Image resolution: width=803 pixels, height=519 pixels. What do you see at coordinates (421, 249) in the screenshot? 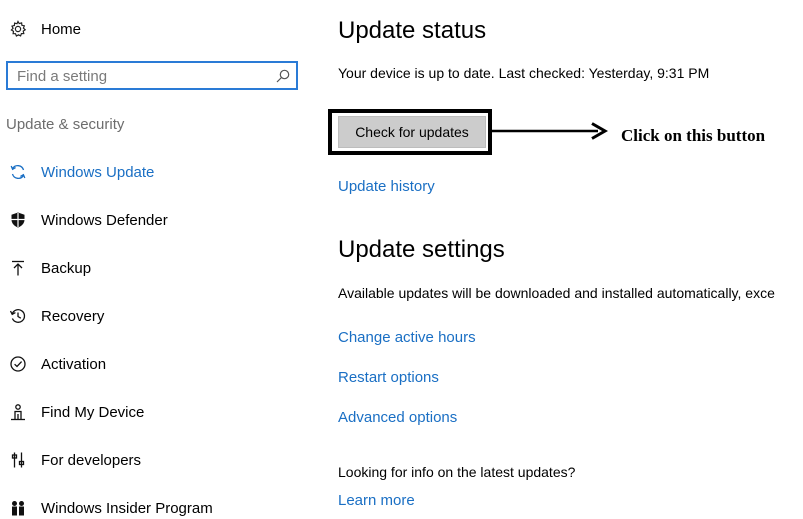
I see `update-settings-title: Update settings` at bounding box center [421, 249].